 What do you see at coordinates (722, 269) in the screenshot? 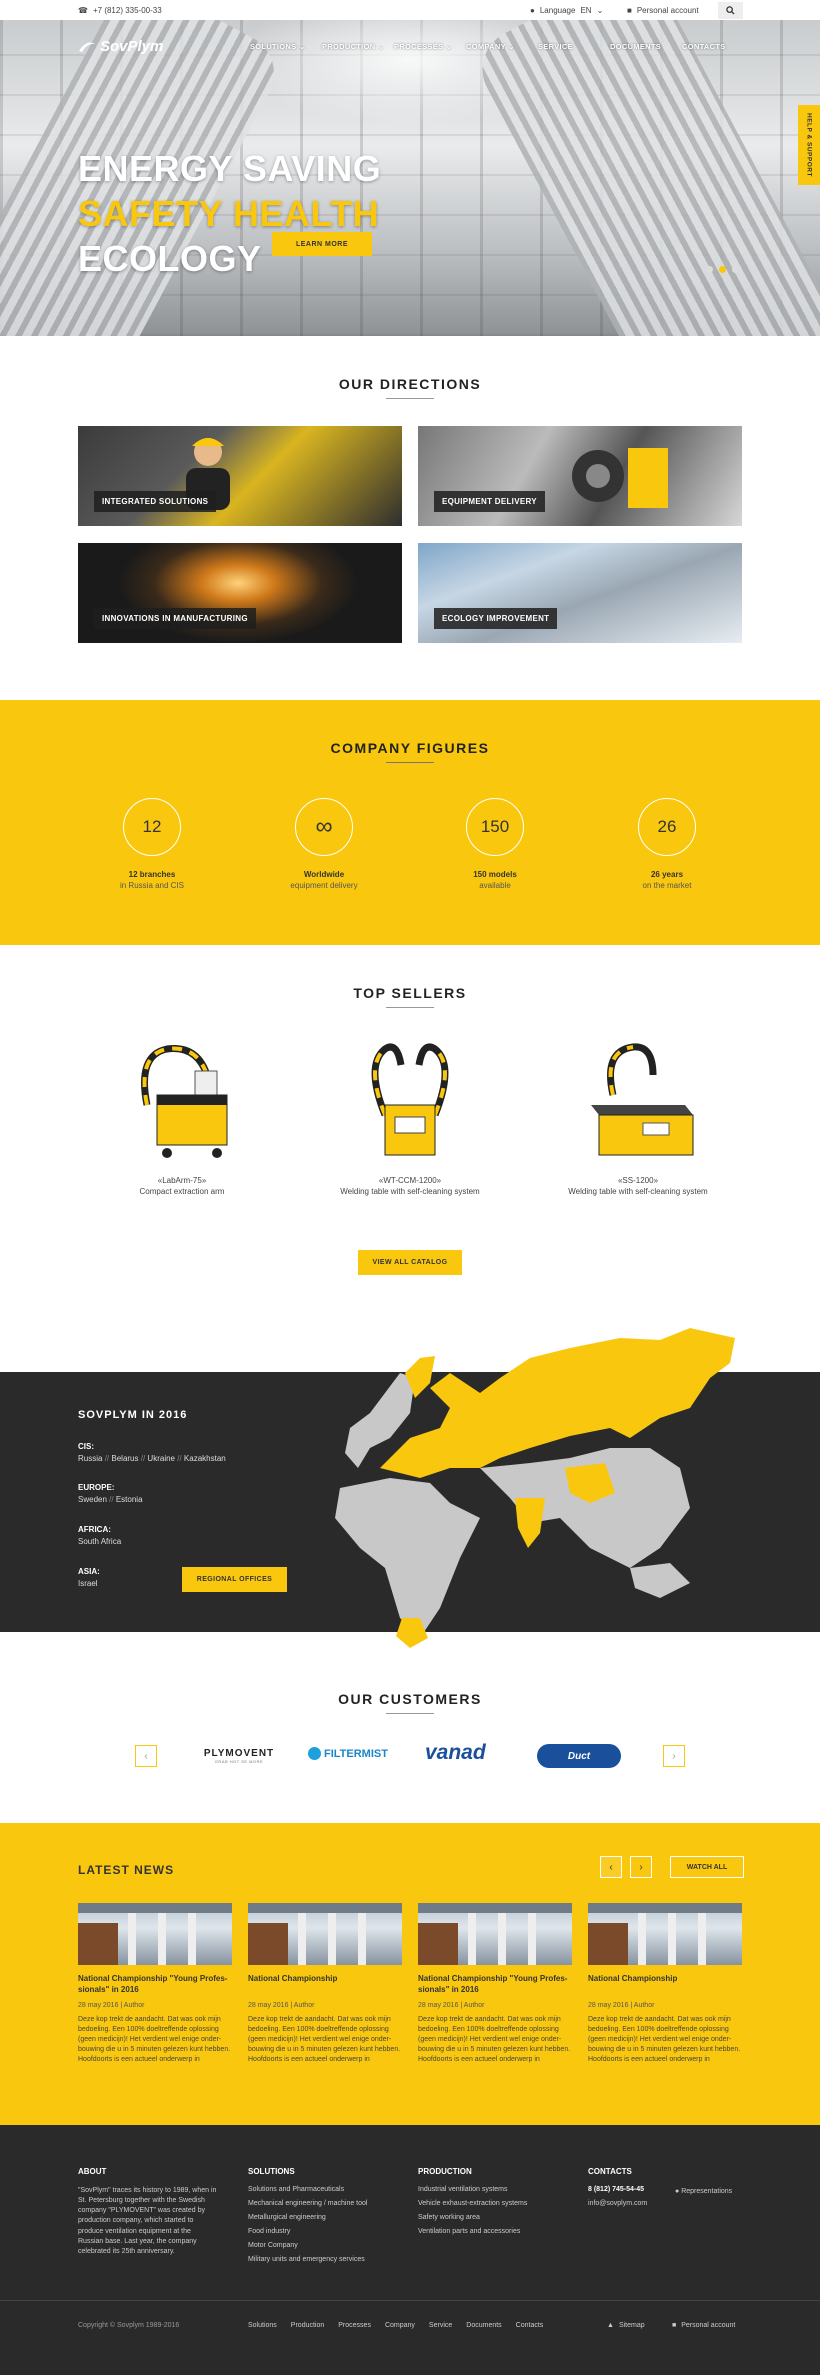
I see `slider-dot-active` at bounding box center [722, 269].